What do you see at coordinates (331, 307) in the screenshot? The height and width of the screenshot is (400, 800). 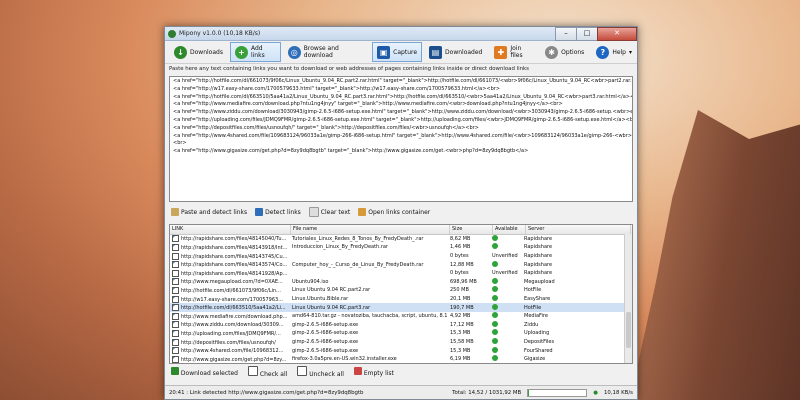 I see `file-name-cell: Linux Ubuntu 9.04 RC.part3.rar` at bounding box center [331, 307].